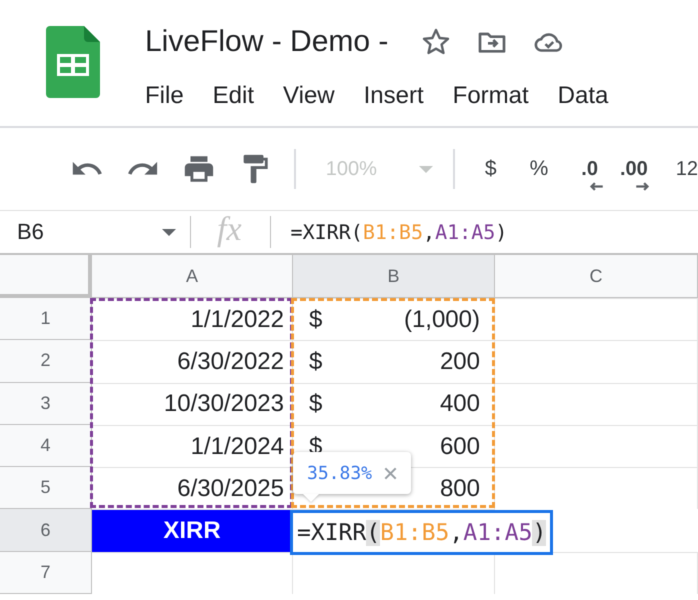 The height and width of the screenshot is (600, 698). What do you see at coordinates (460, 446) in the screenshot?
I see `amount-value: 600` at bounding box center [460, 446].